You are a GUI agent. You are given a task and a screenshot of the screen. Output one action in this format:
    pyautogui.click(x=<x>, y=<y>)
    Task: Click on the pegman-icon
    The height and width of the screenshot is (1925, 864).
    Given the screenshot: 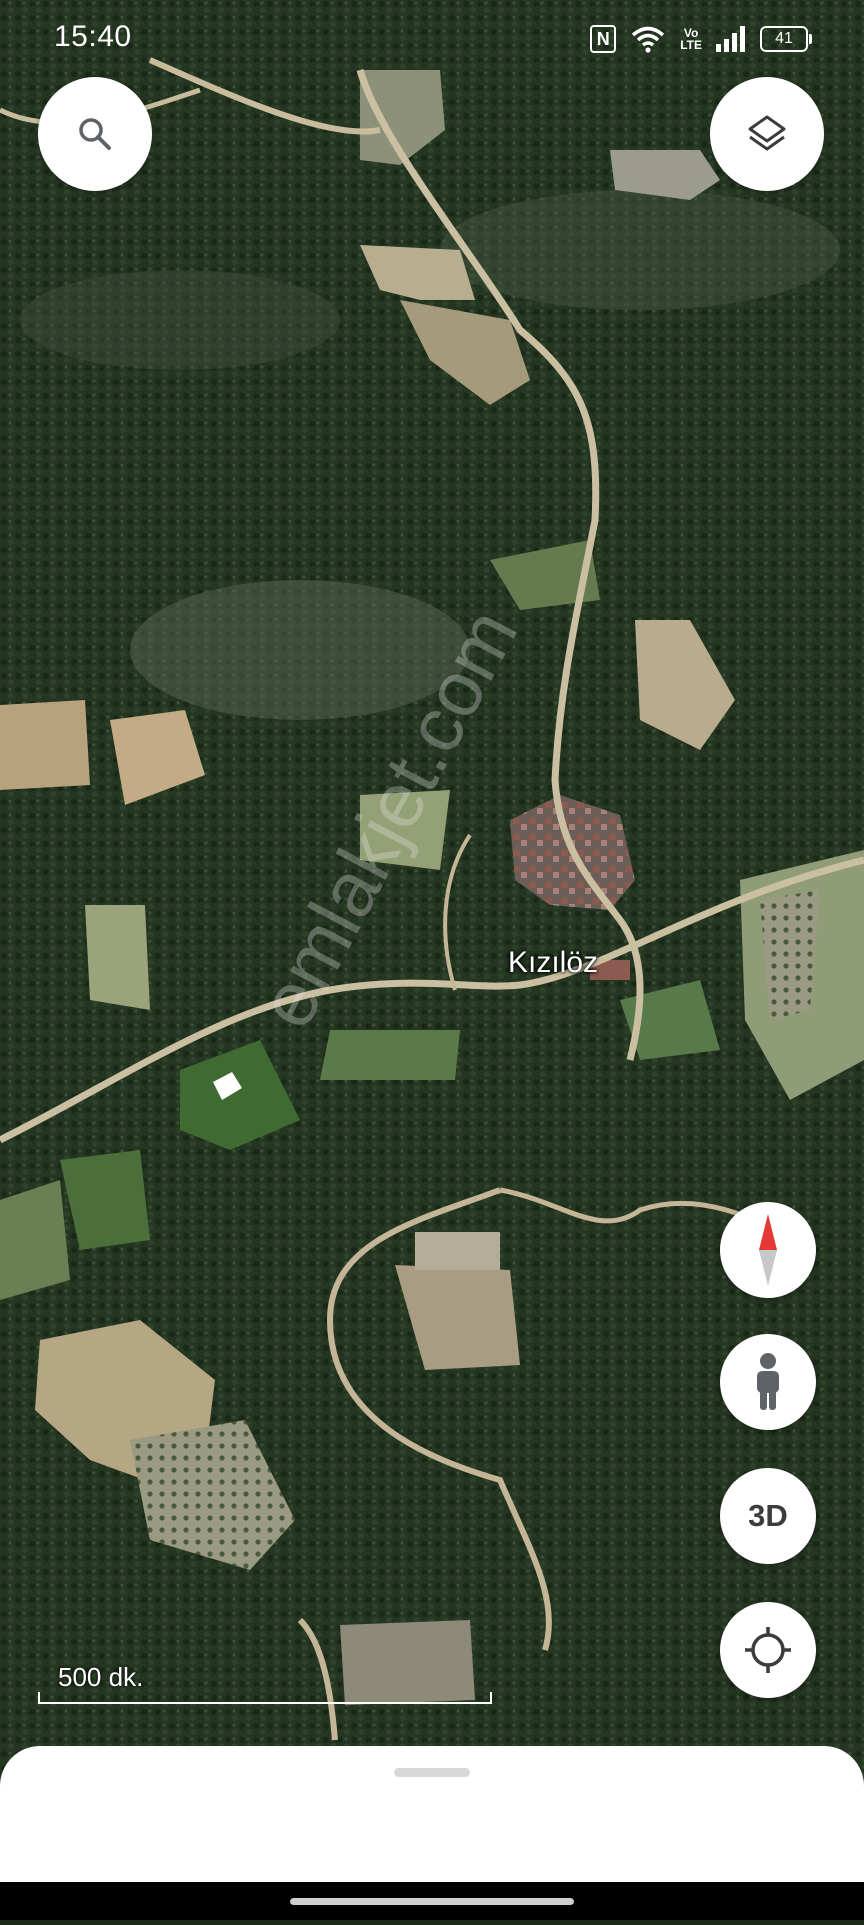 What is the action you would take?
    pyautogui.click(x=768, y=1381)
    